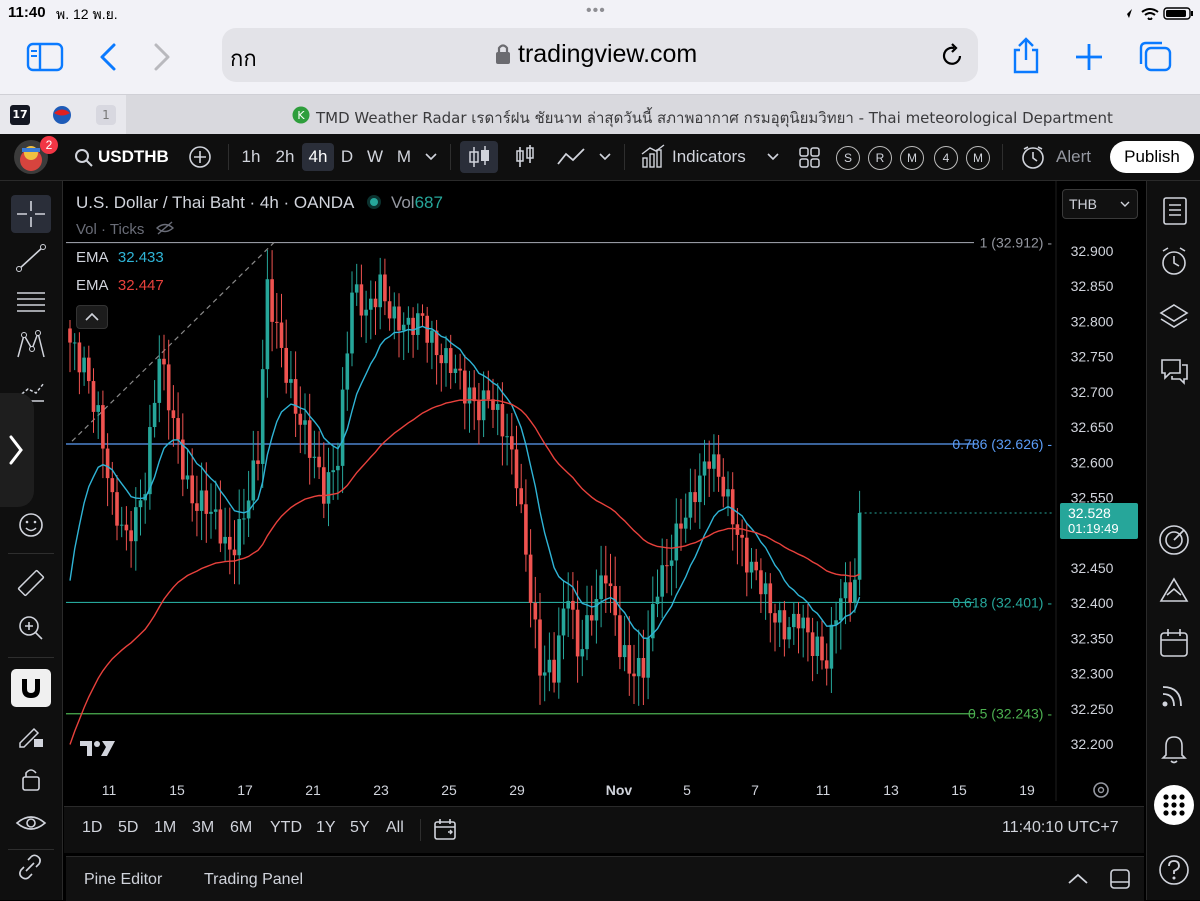 This screenshot has height=901, width=1200. I want to click on products-menu-button, so click(1174, 805).